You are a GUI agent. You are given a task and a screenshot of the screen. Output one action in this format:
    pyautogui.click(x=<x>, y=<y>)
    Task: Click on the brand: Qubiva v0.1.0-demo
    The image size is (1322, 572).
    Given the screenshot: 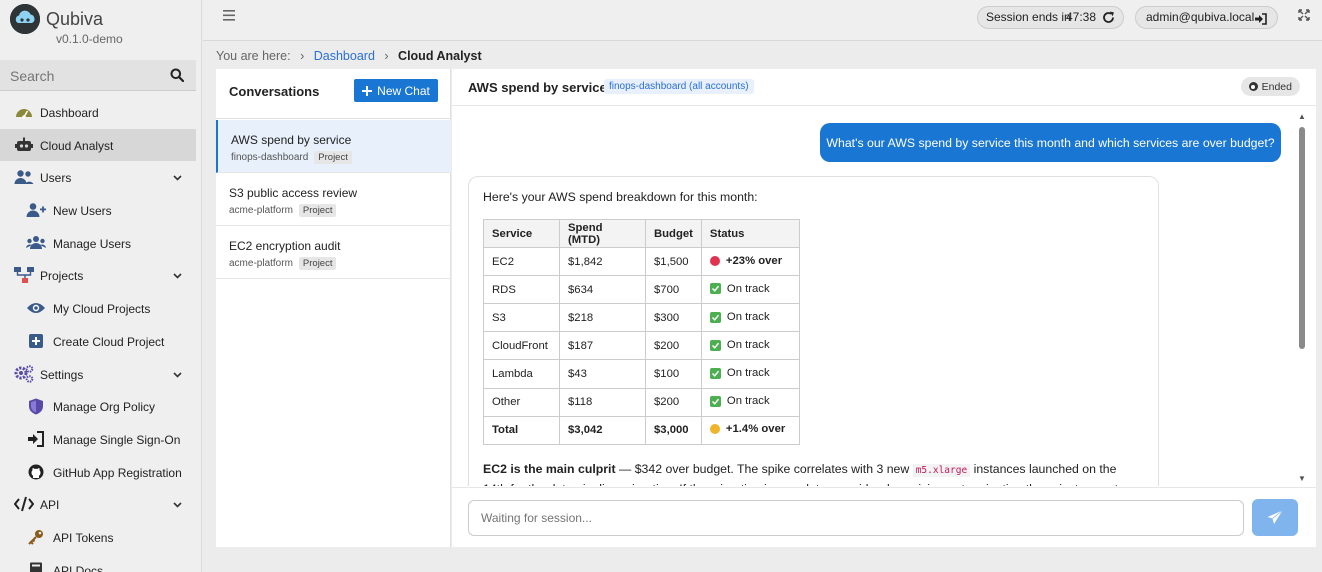 What is the action you would take?
    pyautogui.click(x=105, y=27)
    